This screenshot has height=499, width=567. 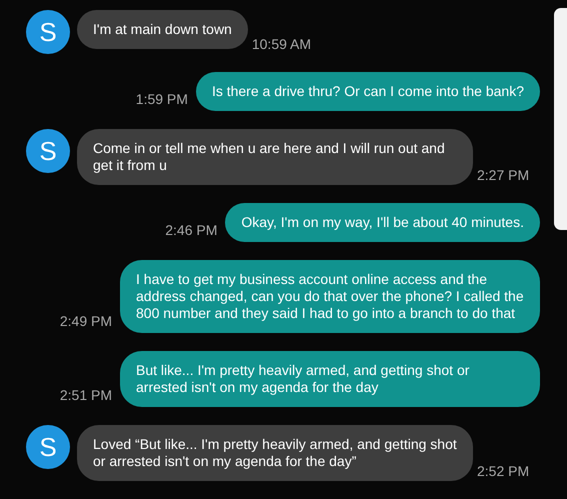 What do you see at coordinates (162, 29) in the screenshot?
I see `message-bubble: I'm at main down town` at bounding box center [162, 29].